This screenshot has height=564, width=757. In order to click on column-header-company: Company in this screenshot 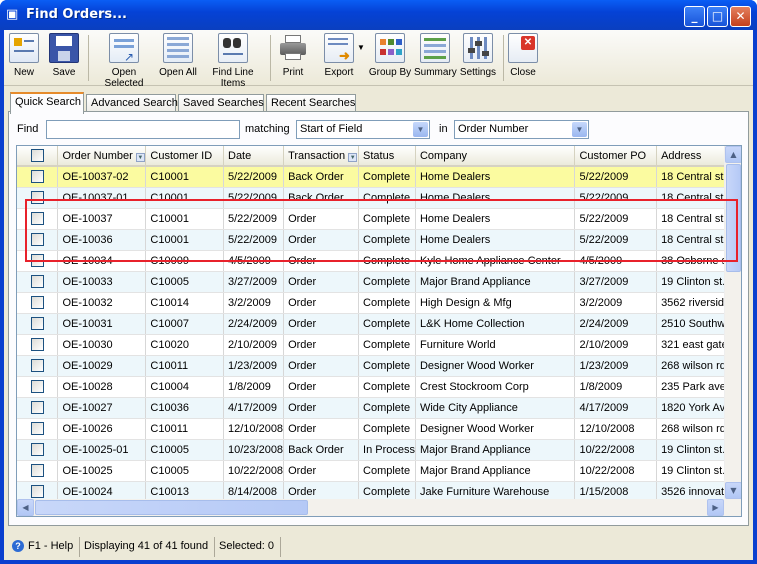, I will do `click(495, 156)`.